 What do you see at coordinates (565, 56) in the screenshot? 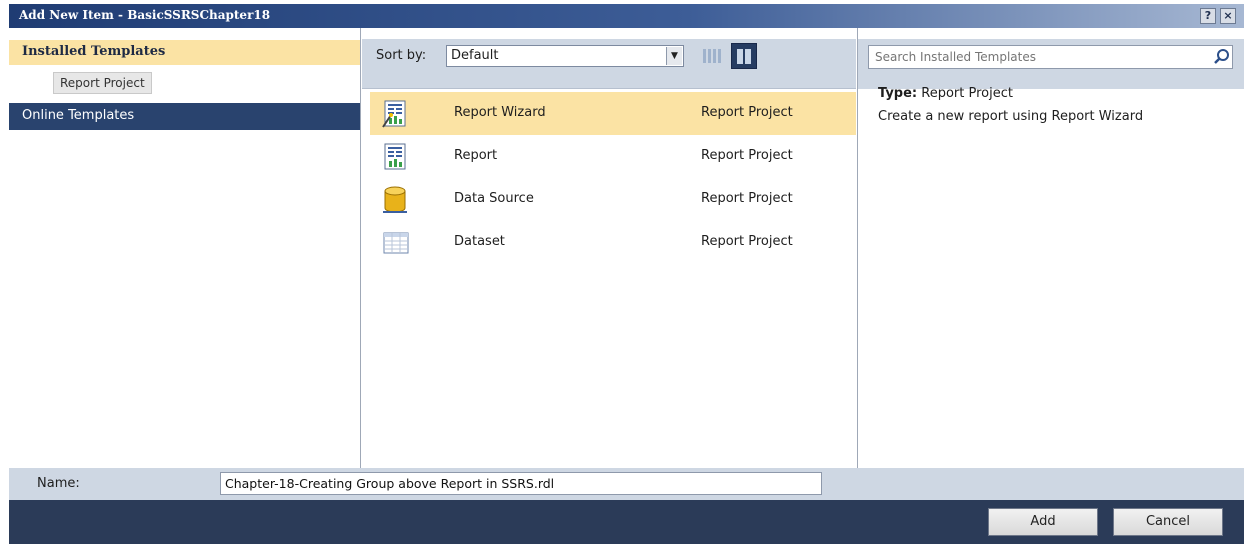
I see `sort-by-select: Default ▼` at bounding box center [565, 56].